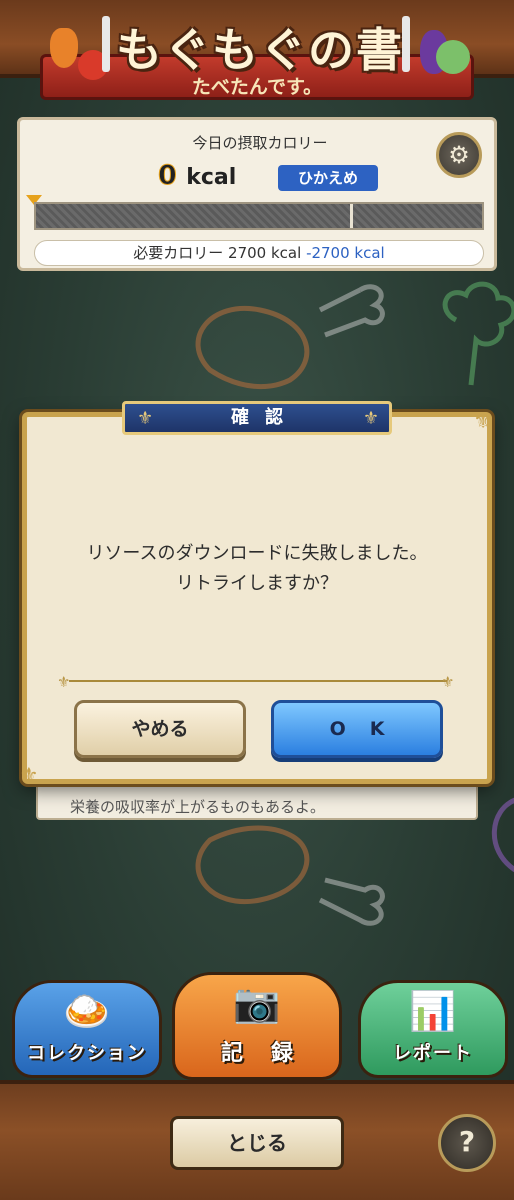  I want to click on carrot-icon, so click(64, 48).